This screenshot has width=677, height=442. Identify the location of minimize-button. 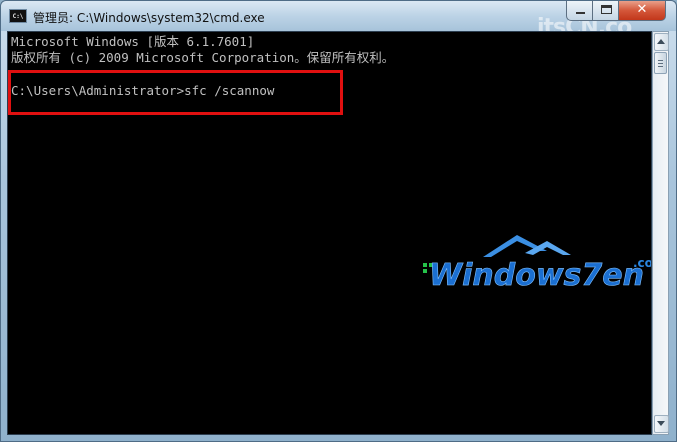
(579, 11).